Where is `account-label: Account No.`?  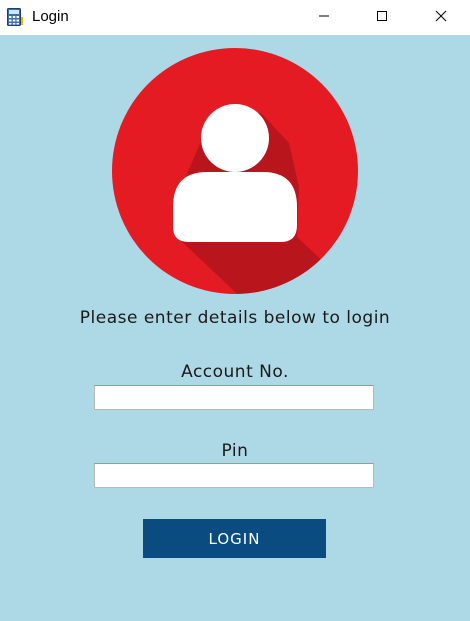 account-label: Account No. is located at coordinates (235, 372).